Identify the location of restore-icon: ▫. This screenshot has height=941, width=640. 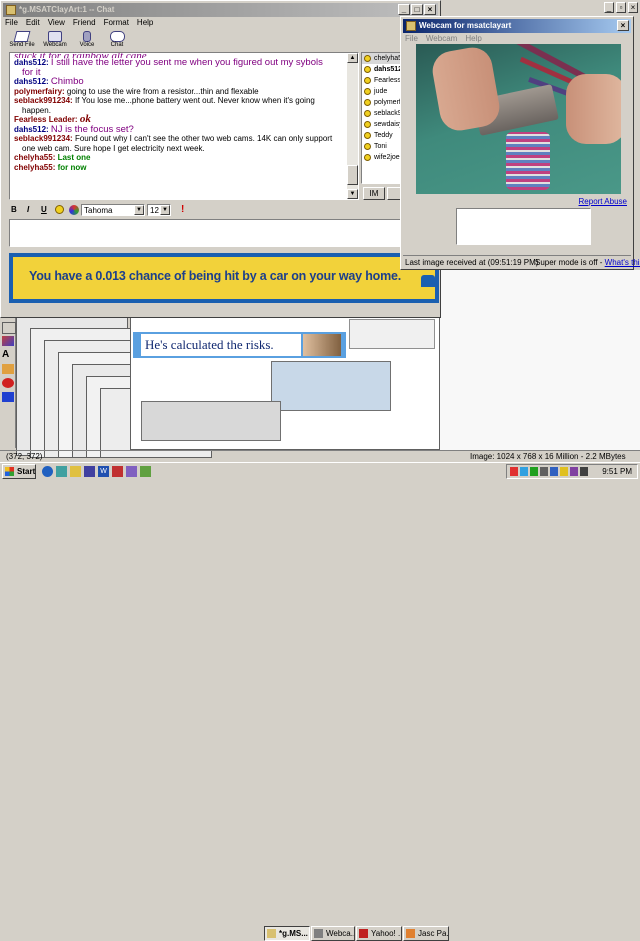
(621, 7).